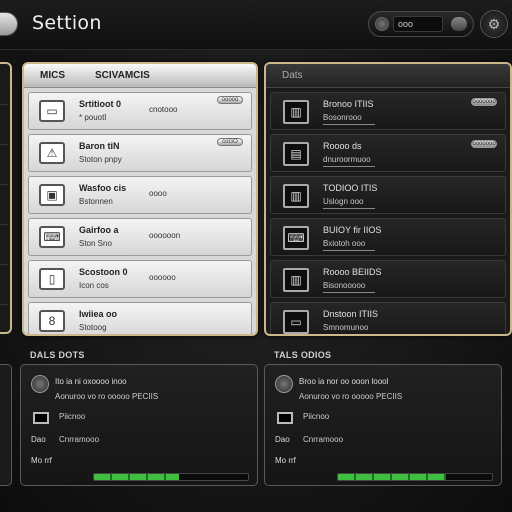  I want to click on list-item-detail: oooooon, so click(165, 235).